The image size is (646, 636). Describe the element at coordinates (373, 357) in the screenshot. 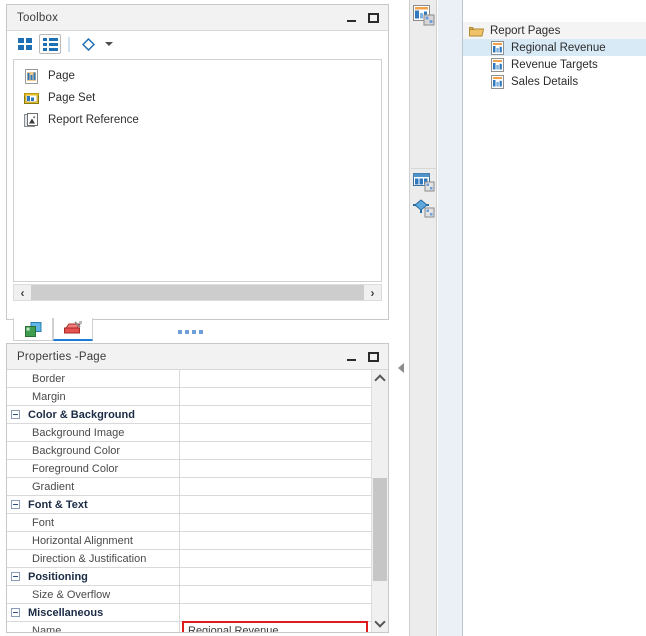

I see `properties-maximize-button` at that location.